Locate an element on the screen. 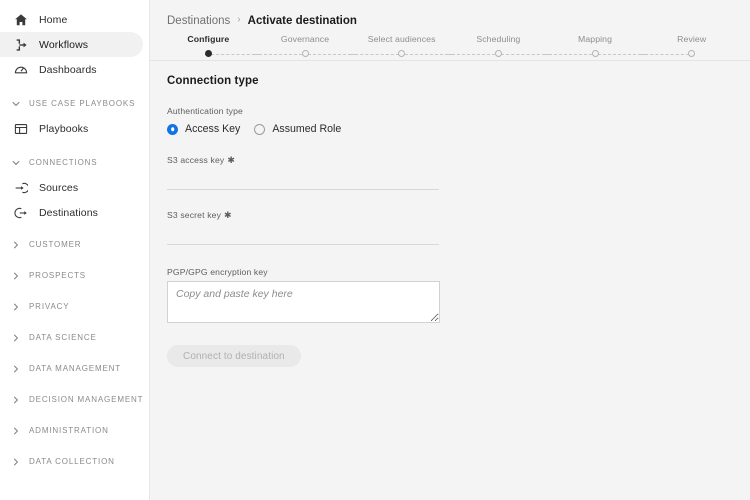 The width and height of the screenshot is (750, 500). sidebar-section-data-collection: Data collection is located at coordinates (74, 461).